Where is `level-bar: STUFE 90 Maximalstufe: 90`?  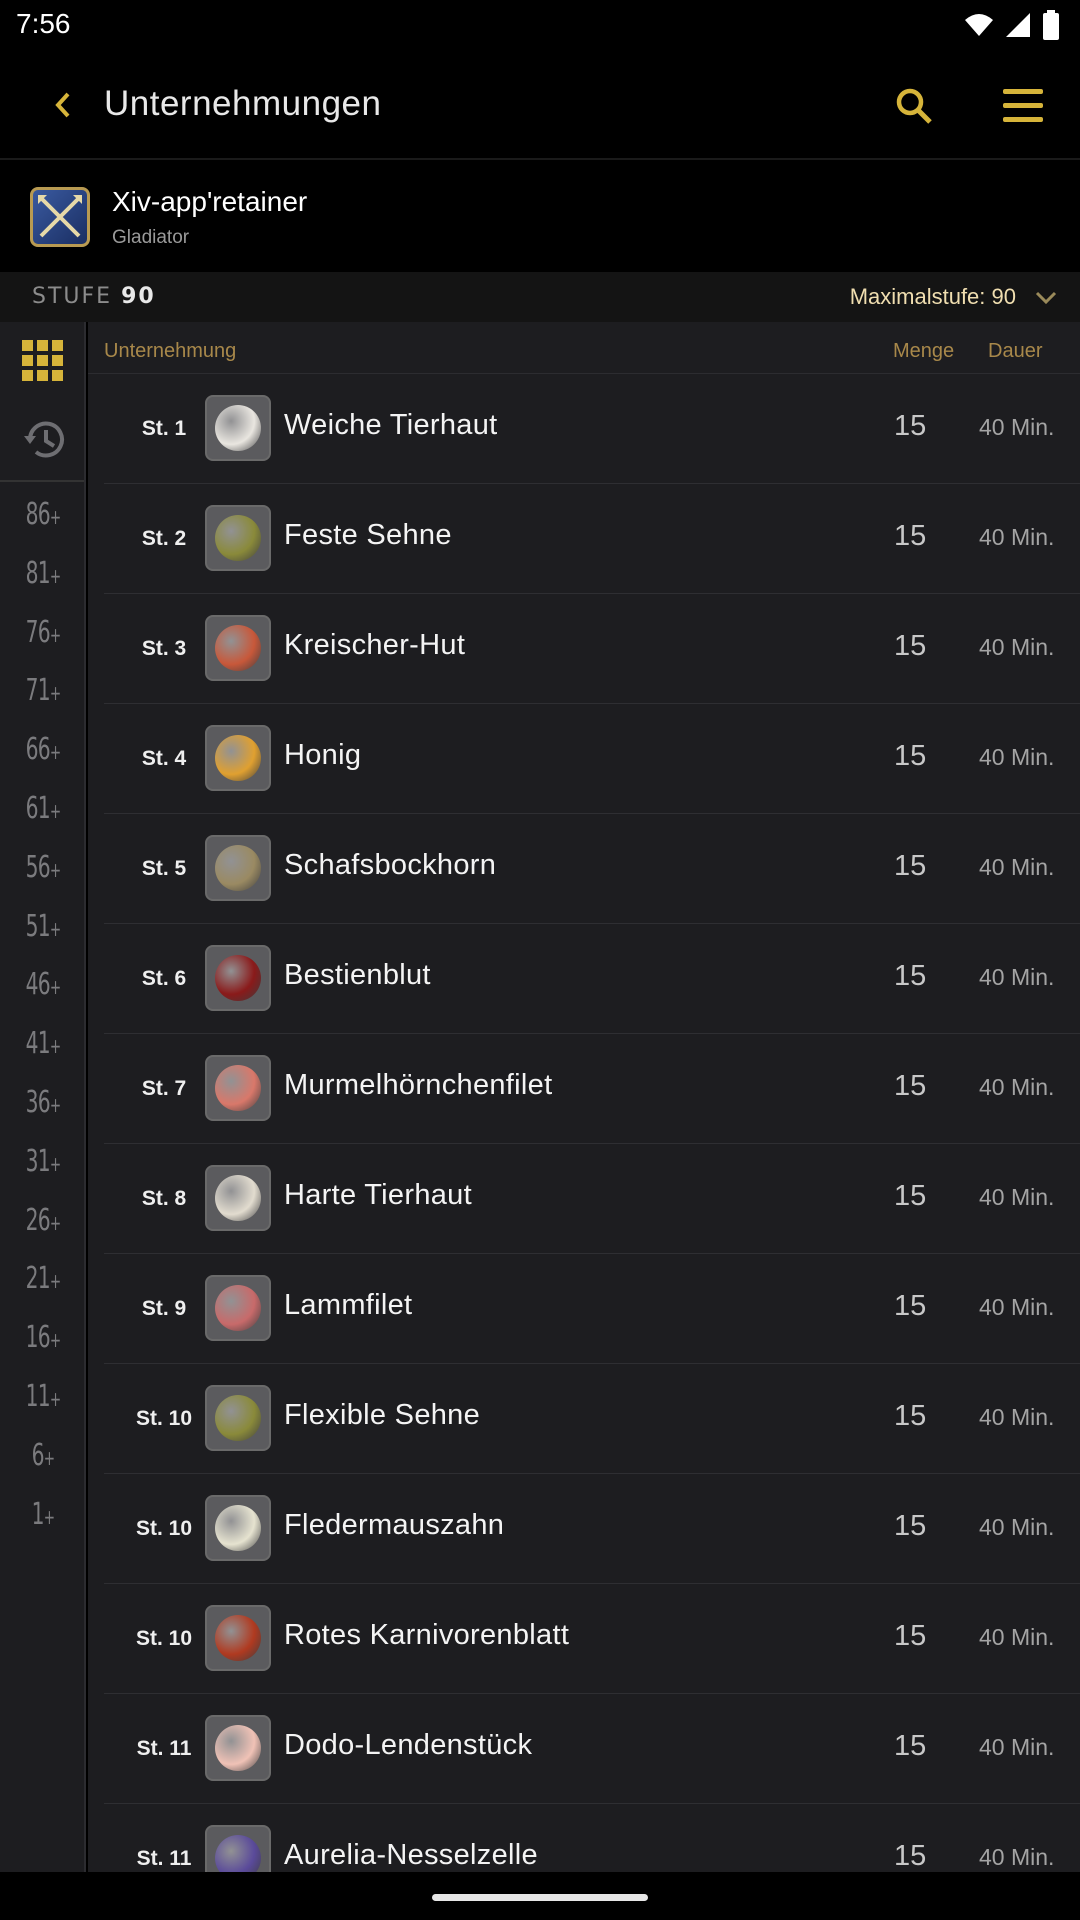
level-bar: STUFE 90 Maximalstufe: 90 is located at coordinates (540, 297).